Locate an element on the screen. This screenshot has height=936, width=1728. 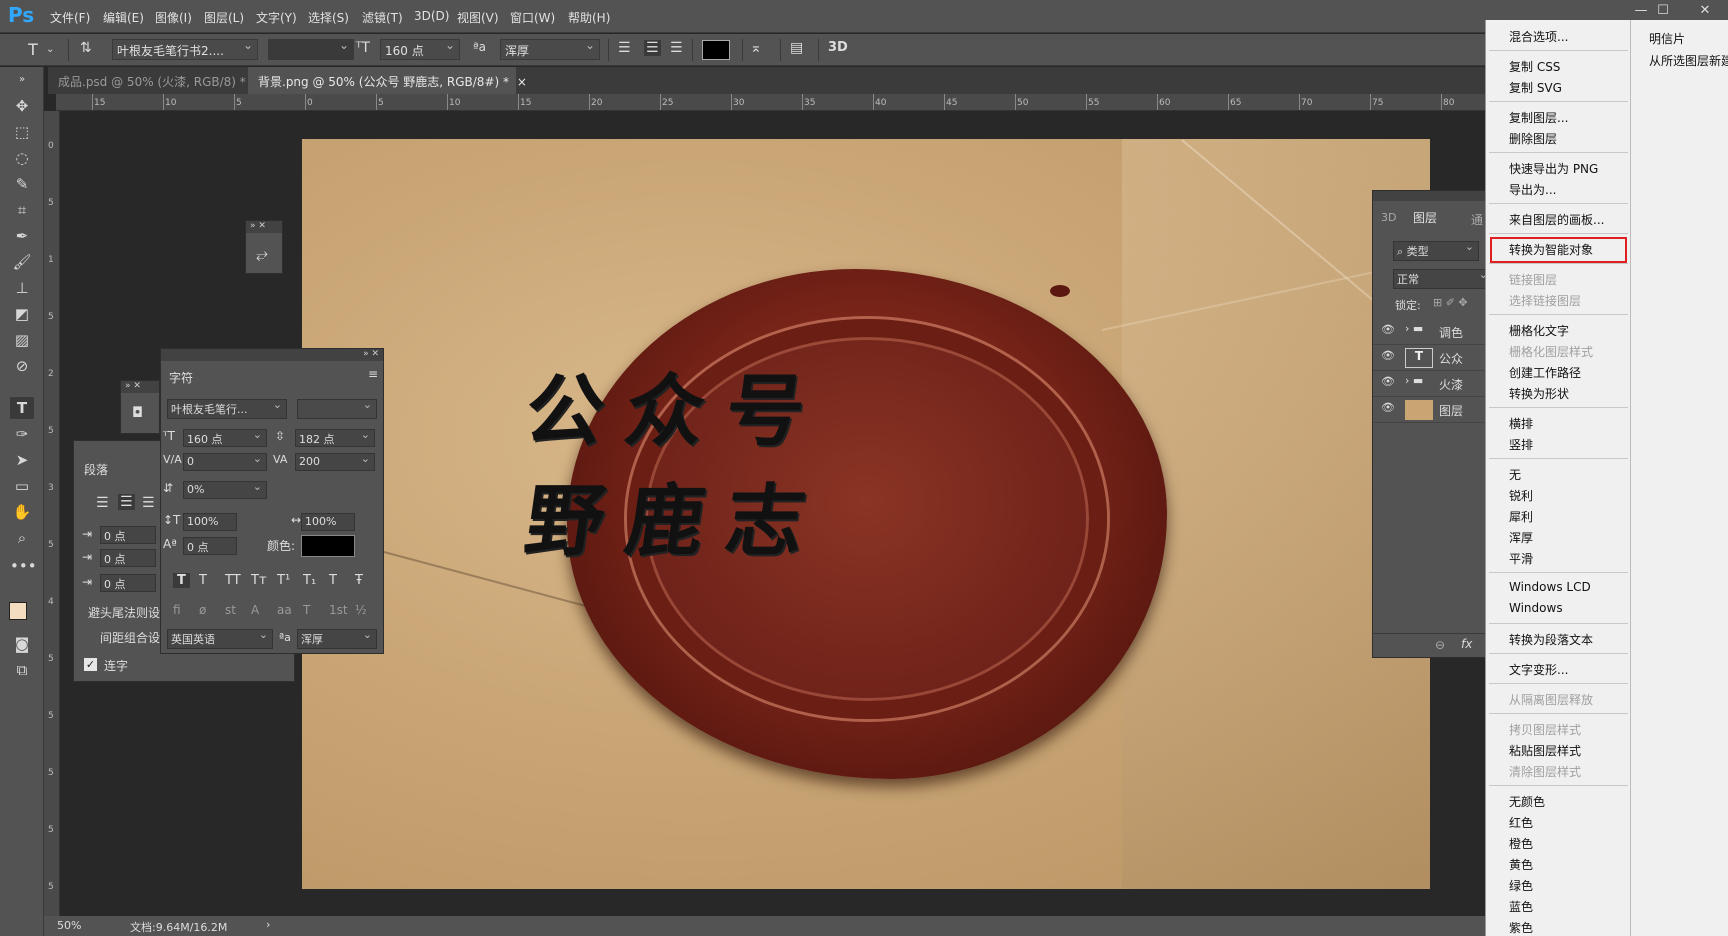
indent-left-field: 0 点 is located at coordinates (128, 535).